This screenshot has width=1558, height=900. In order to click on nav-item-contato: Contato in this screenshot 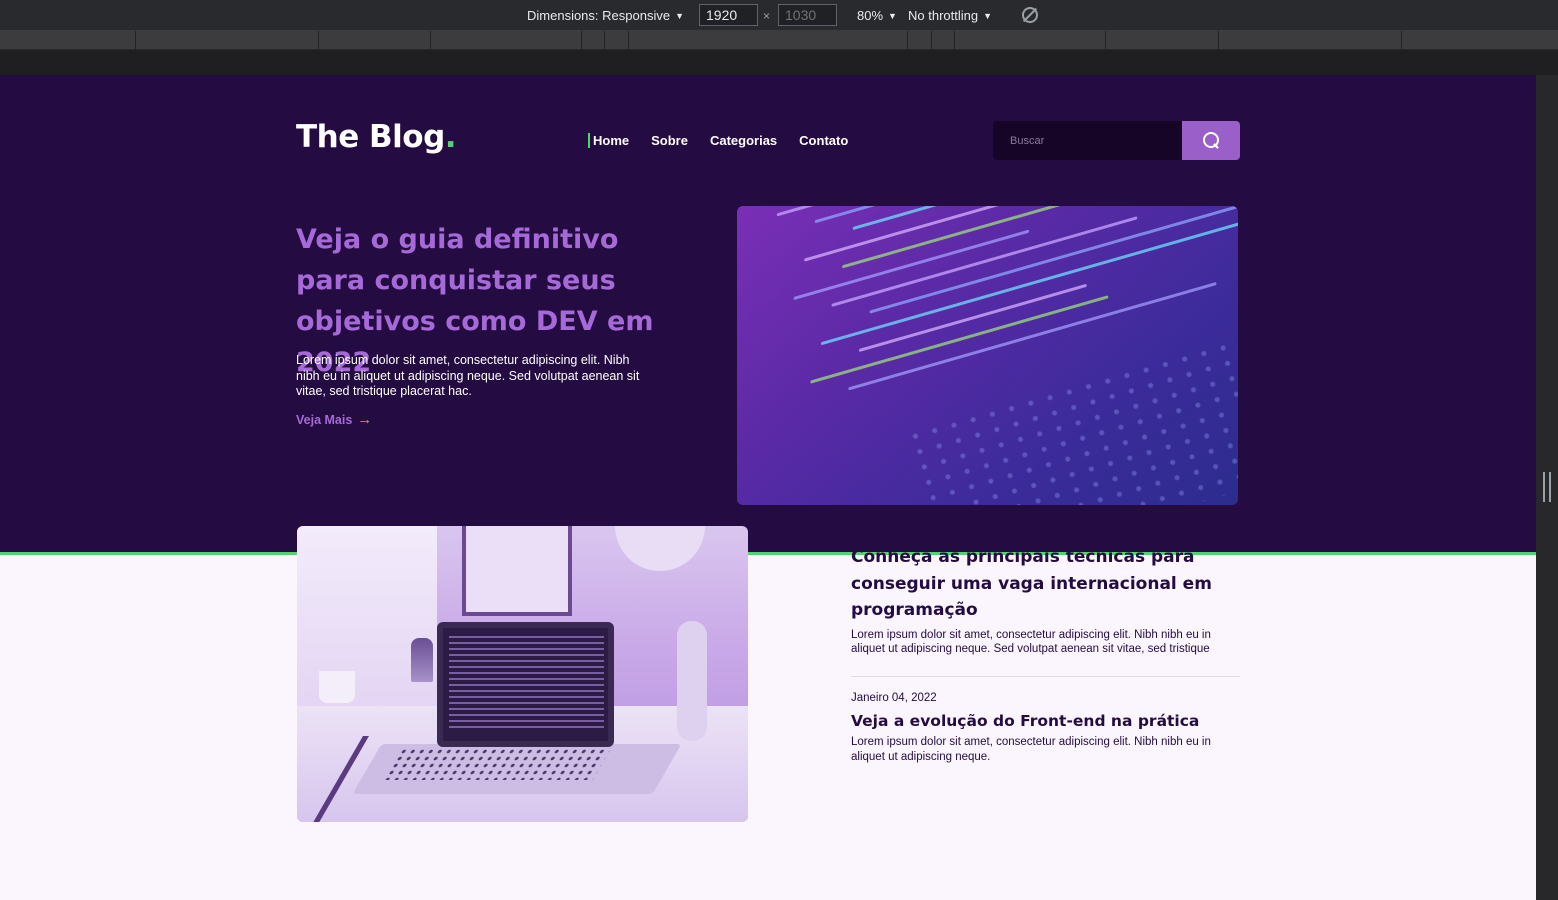, I will do `click(823, 140)`.